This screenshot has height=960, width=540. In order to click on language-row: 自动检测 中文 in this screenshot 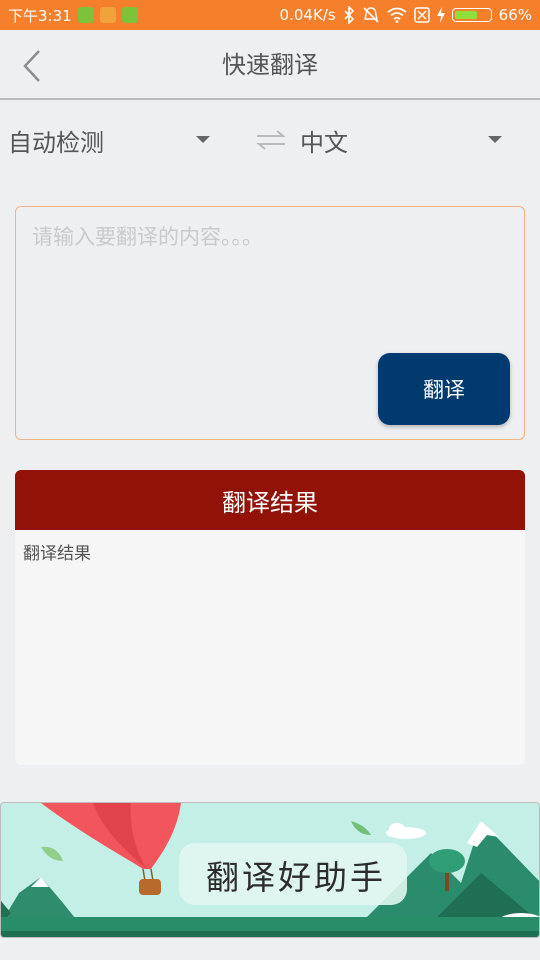, I will do `click(270, 139)`.